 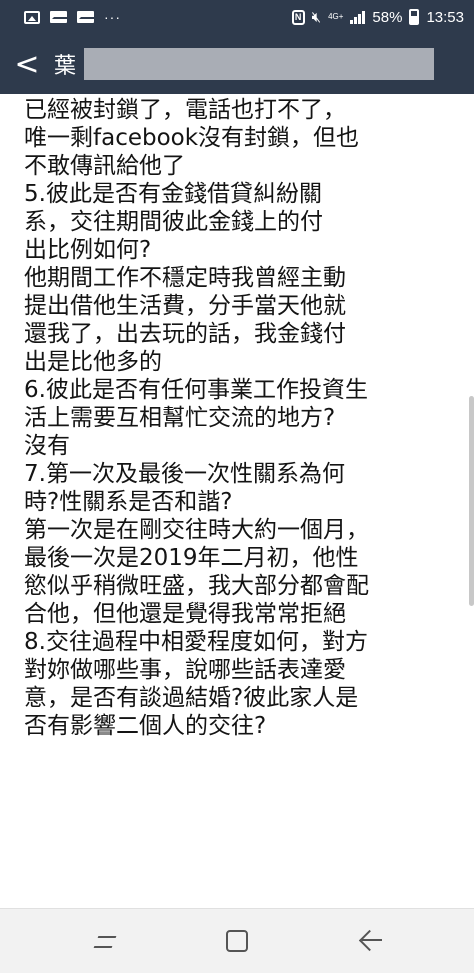 I want to click on signal-icon, so click(x=358, y=17).